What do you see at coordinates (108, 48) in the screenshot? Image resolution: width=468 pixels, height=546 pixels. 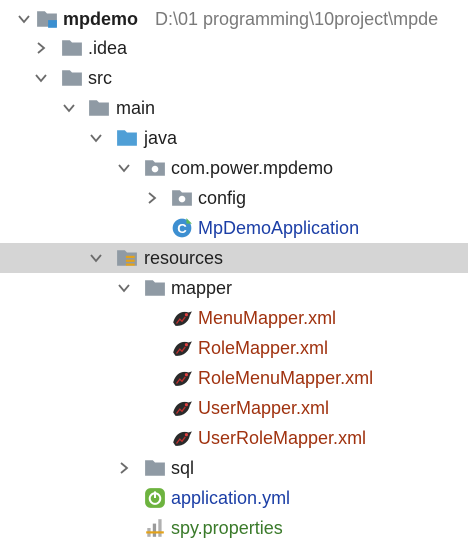 I see `folder-label: .idea` at bounding box center [108, 48].